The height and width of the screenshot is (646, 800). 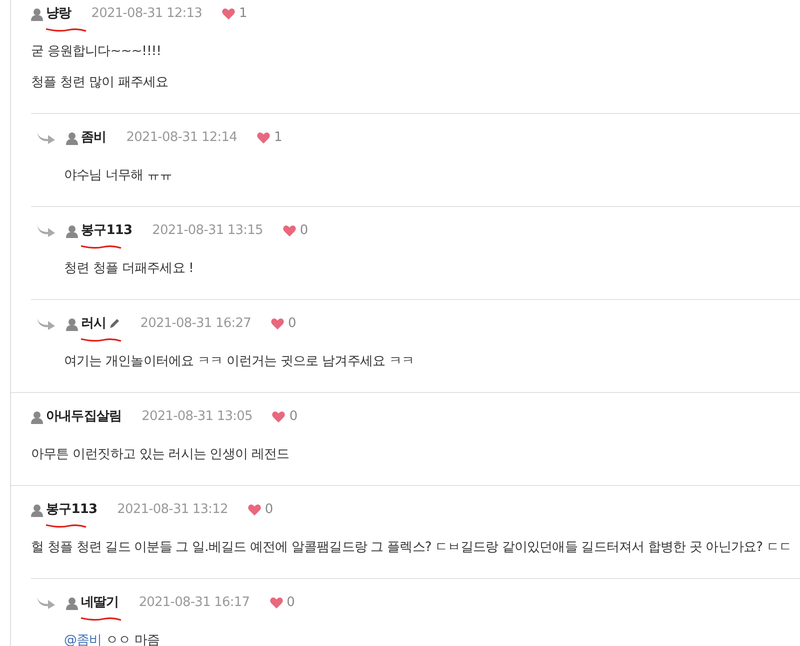 I want to click on comment-date: 2021-08-31 13:15, so click(x=207, y=231).